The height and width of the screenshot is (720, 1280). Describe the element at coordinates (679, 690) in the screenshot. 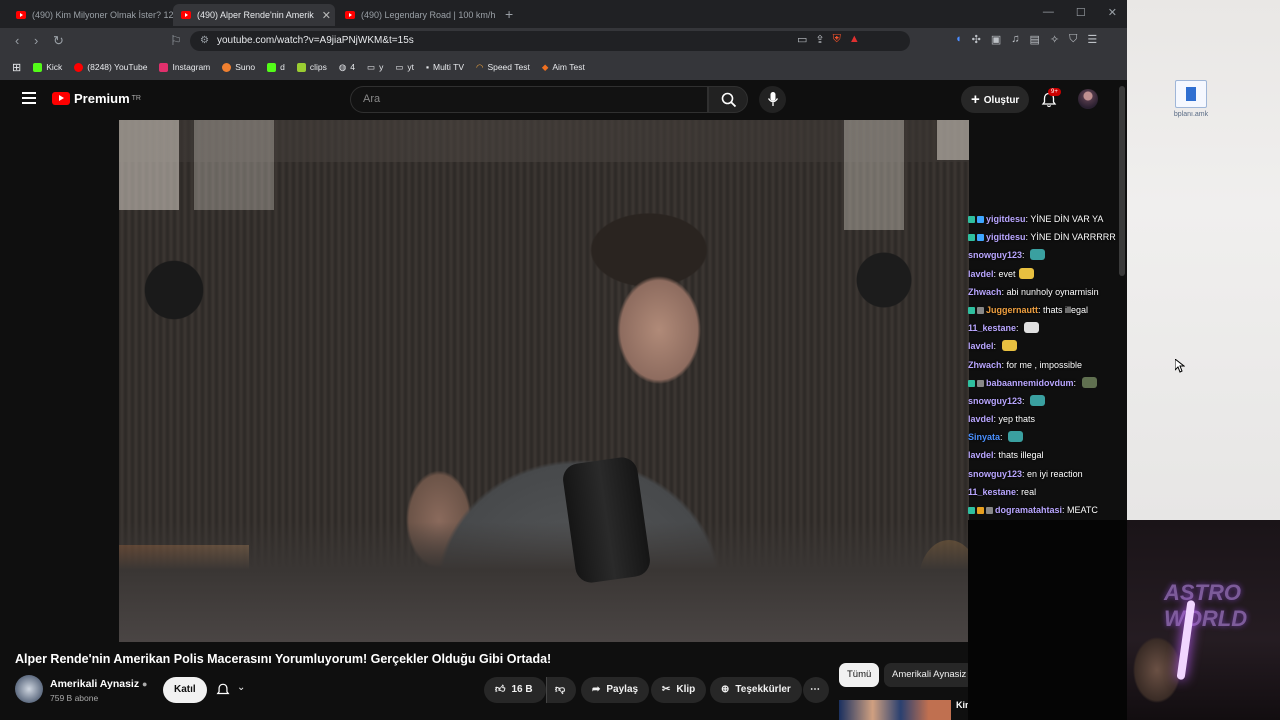

I see `clip-button: ✂ Klip` at that location.